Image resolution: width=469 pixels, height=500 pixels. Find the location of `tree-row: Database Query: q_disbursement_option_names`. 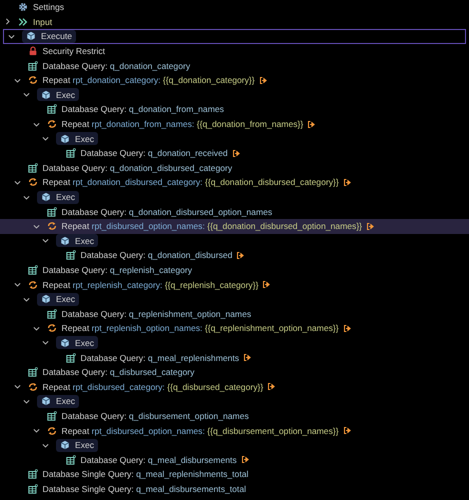

tree-row: Database Query: q_disbursement_option_names is located at coordinates (234, 416).